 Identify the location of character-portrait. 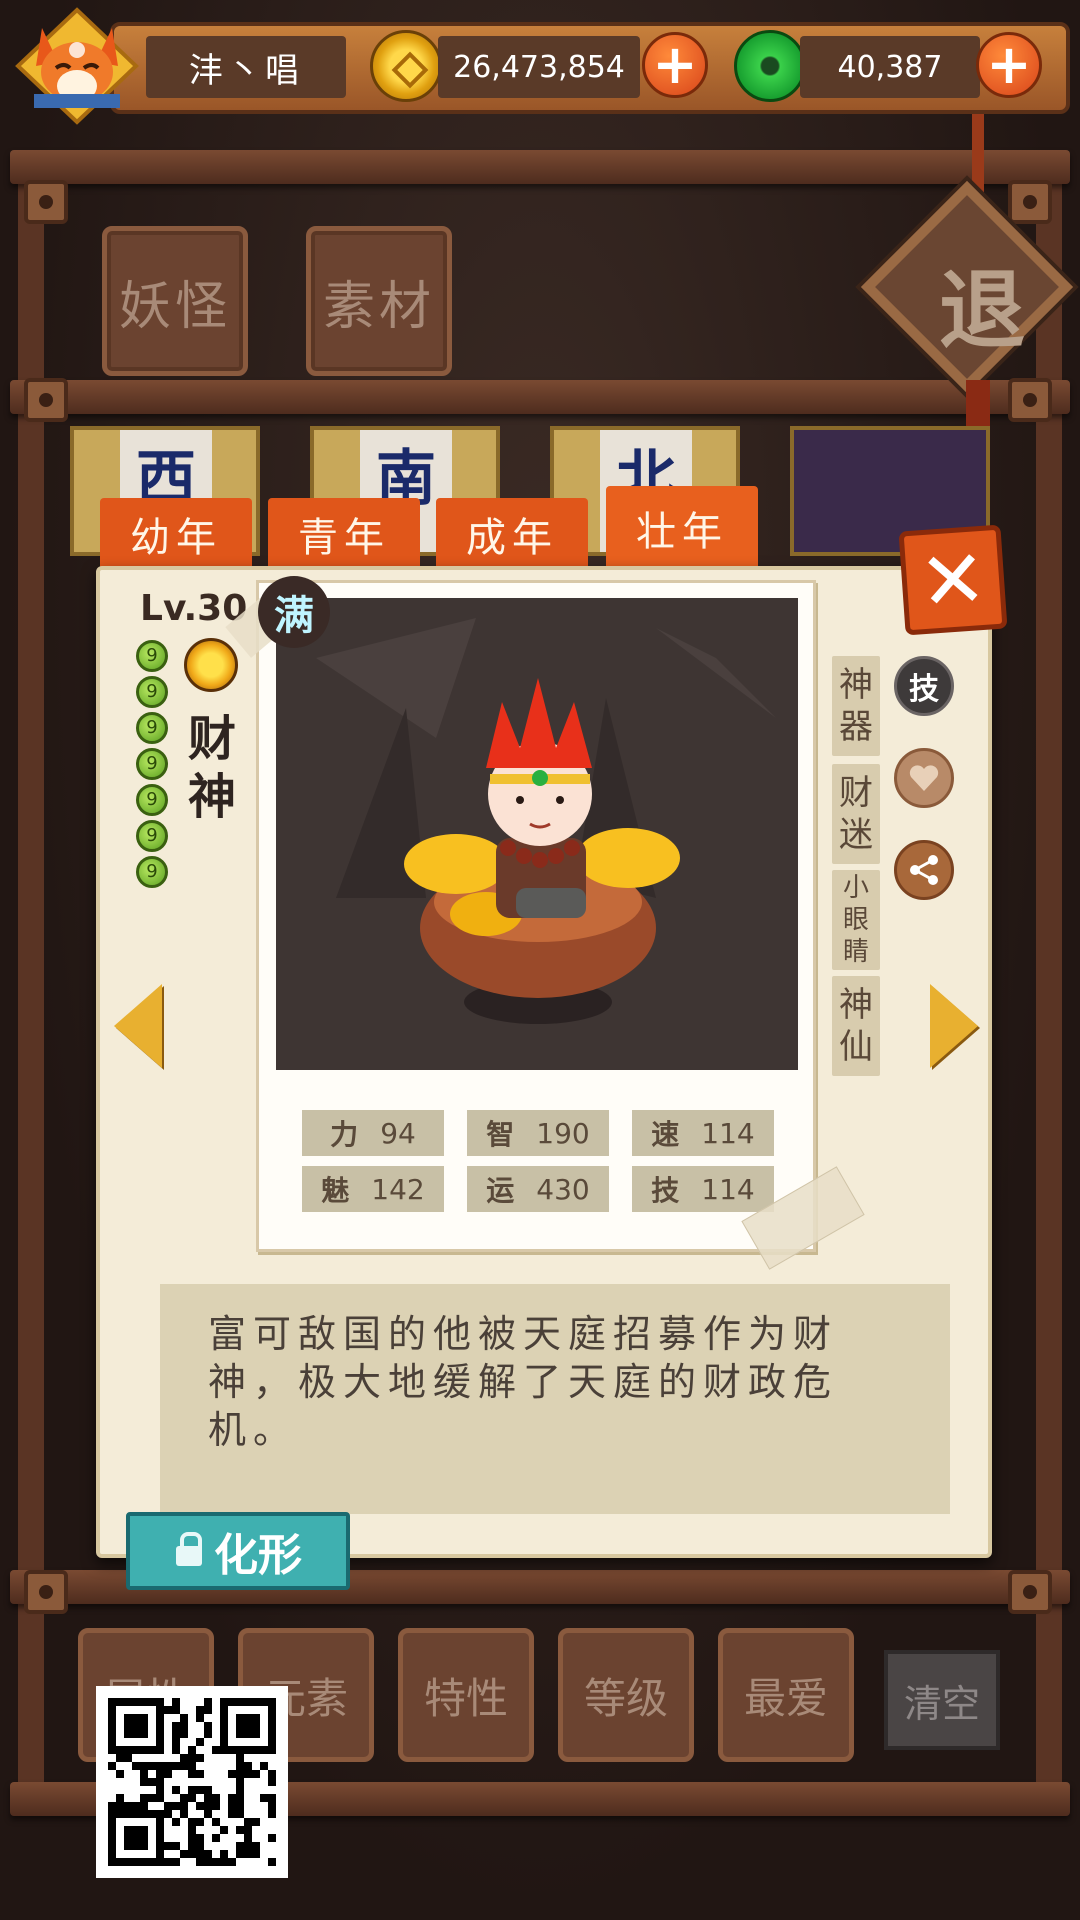
(537, 834).